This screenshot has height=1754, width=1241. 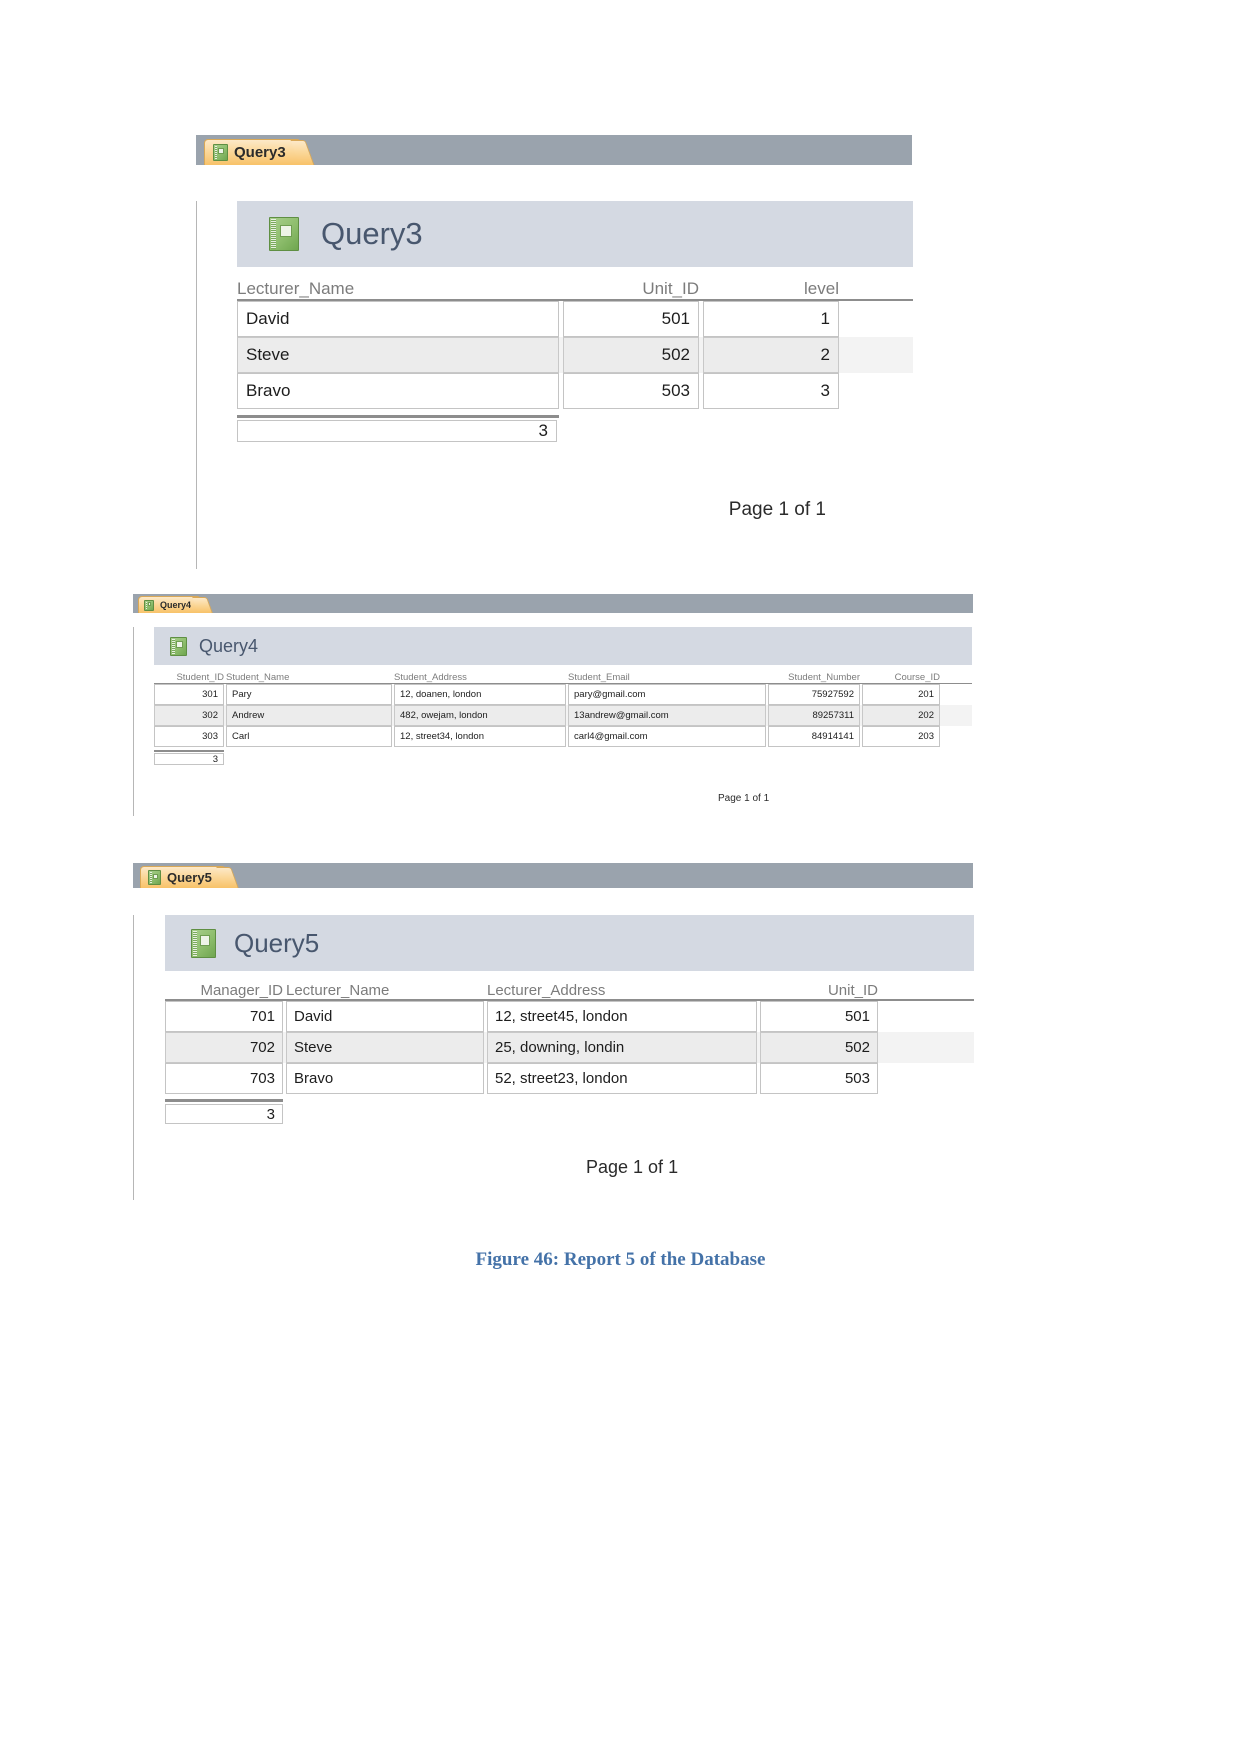 I want to click on table-row: Steve 502 2, so click(x=575, y=355).